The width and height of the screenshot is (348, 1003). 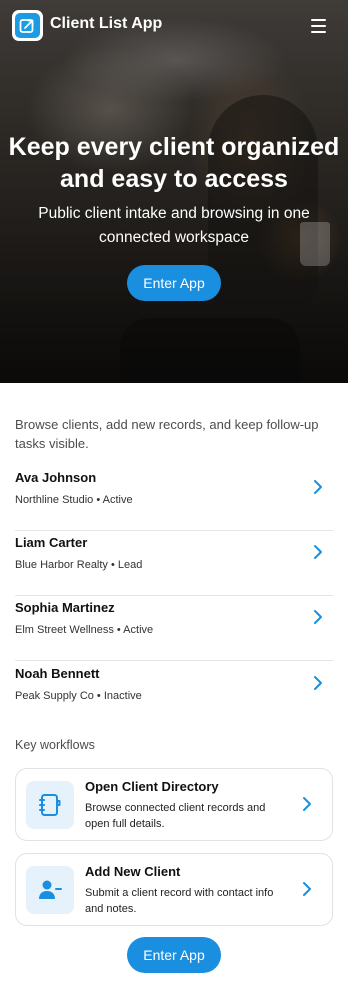 What do you see at coordinates (79, 565) in the screenshot?
I see `client-meta: Blue Harbor Realty • Lead` at bounding box center [79, 565].